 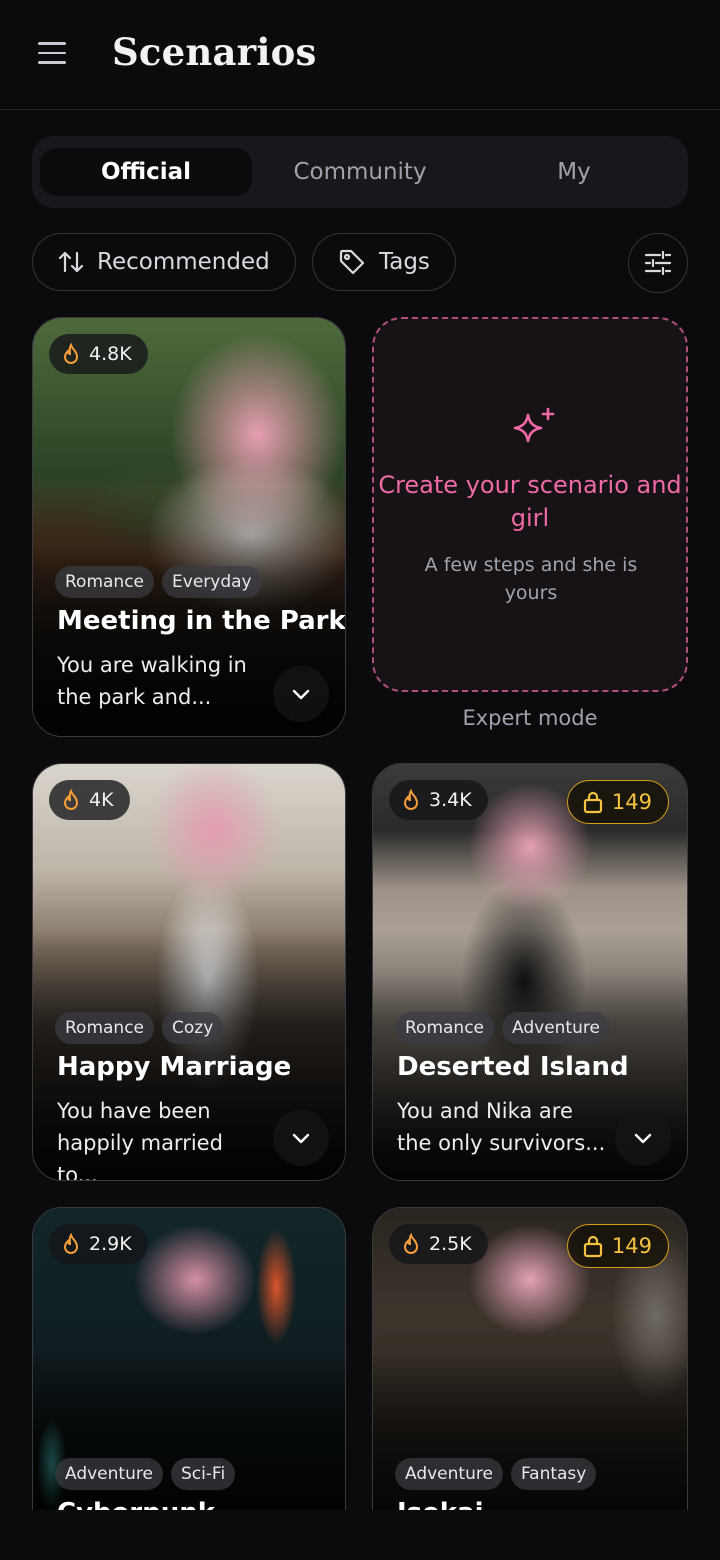 What do you see at coordinates (101, 800) in the screenshot?
I see `views-count: 4K` at bounding box center [101, 800].